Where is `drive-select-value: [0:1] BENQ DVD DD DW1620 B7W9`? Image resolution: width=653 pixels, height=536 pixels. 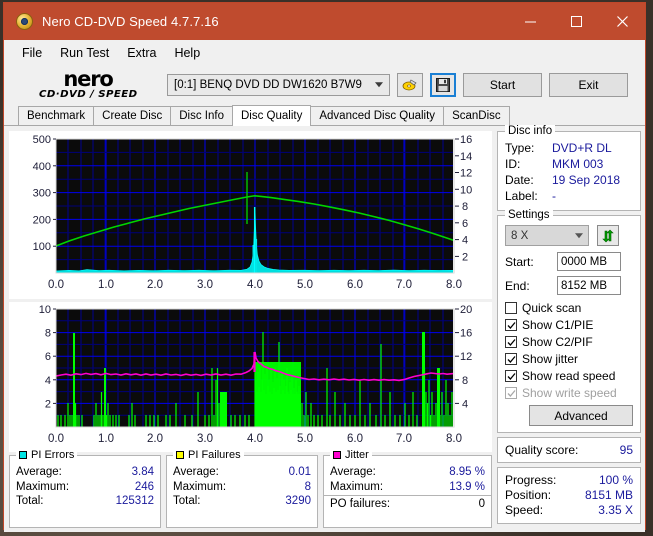
drive-select-value: [0:1] BENQ DVD DD DW1620 B7W9 is located at coordinates (268, 85).